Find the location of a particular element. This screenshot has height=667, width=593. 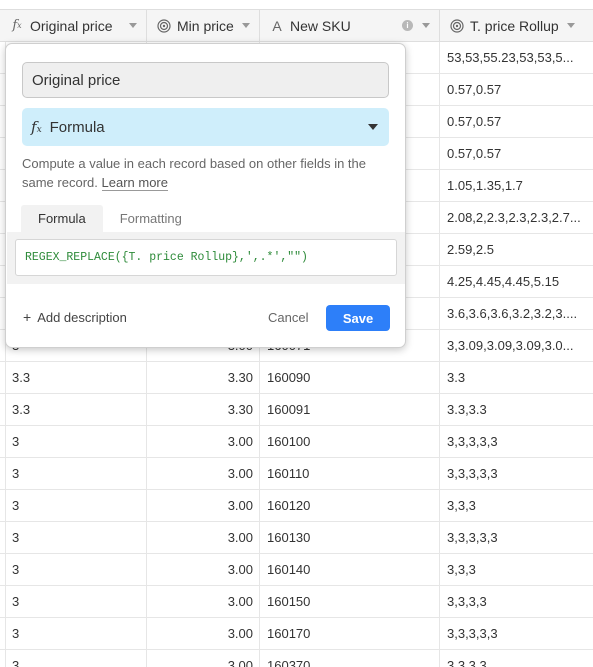

column-label: Min price is located at coordinates (205, 25).